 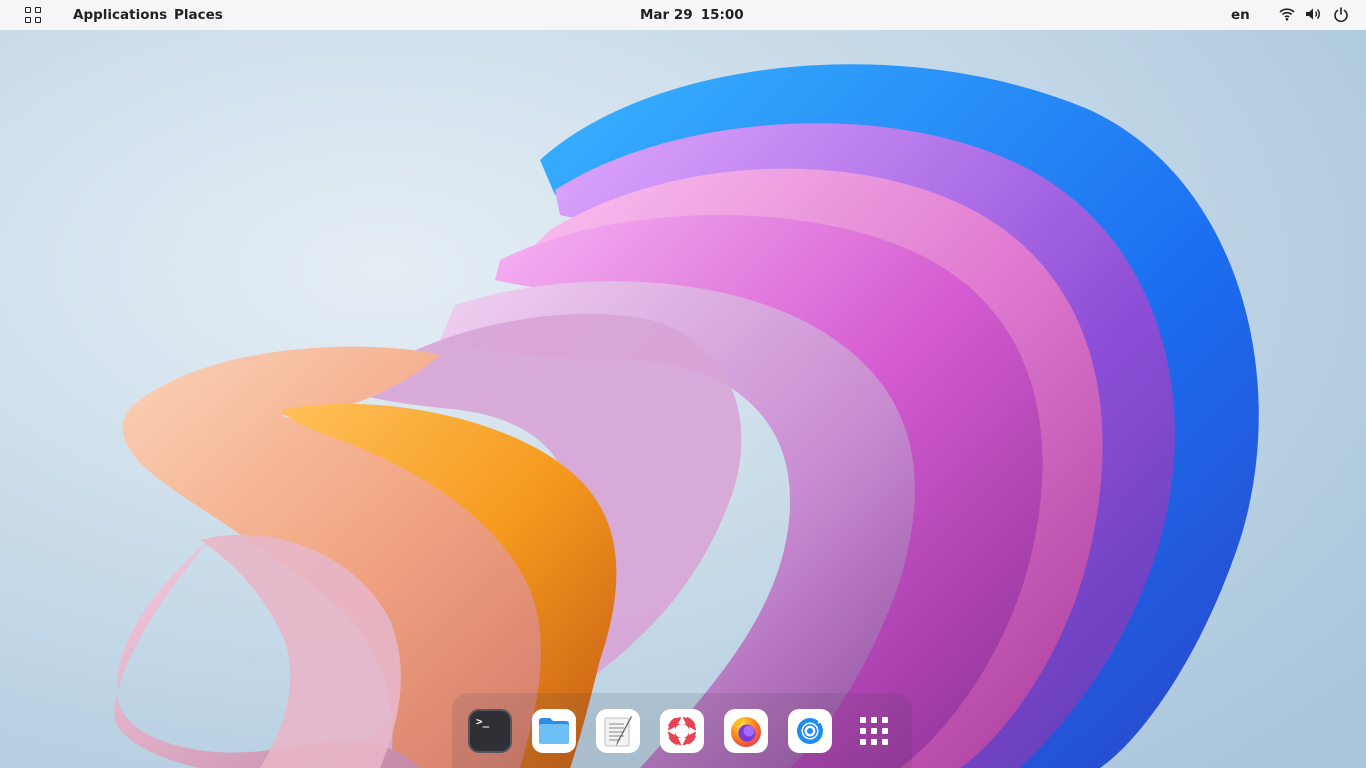 I want to click on applications-menu: Applications, so click(x=120, y=15).